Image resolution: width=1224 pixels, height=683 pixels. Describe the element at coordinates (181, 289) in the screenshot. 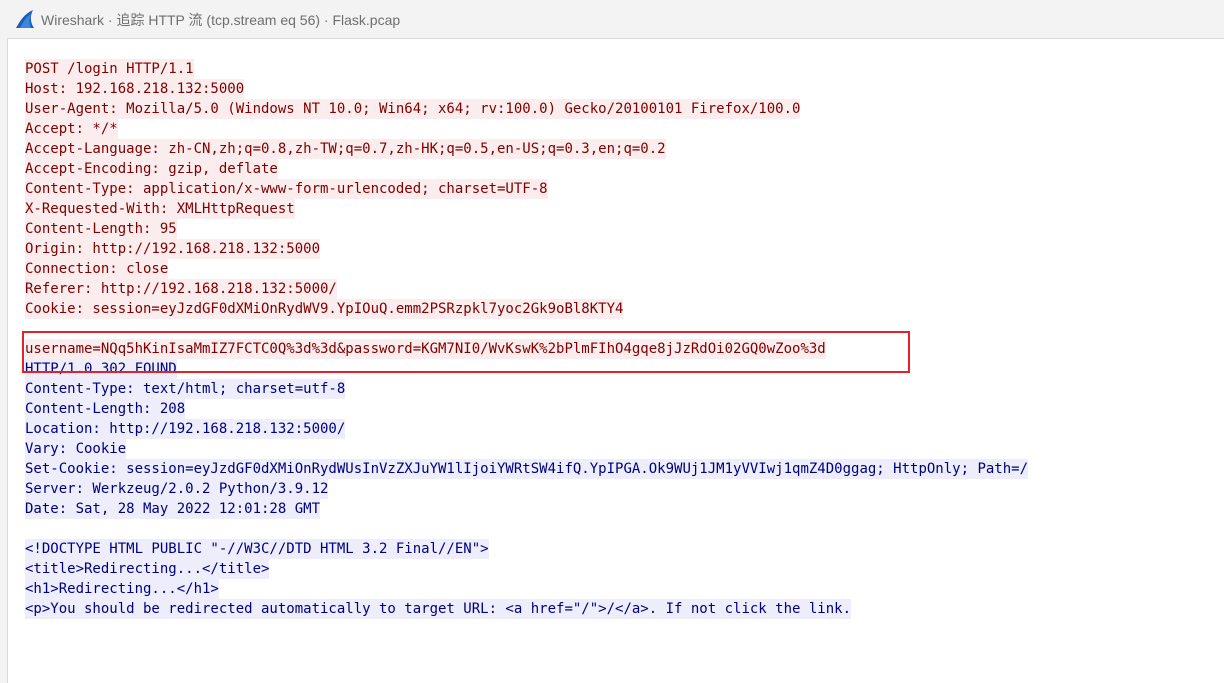

I see `request-header: Referer: http://192.168.218.132:5000/` at that location.